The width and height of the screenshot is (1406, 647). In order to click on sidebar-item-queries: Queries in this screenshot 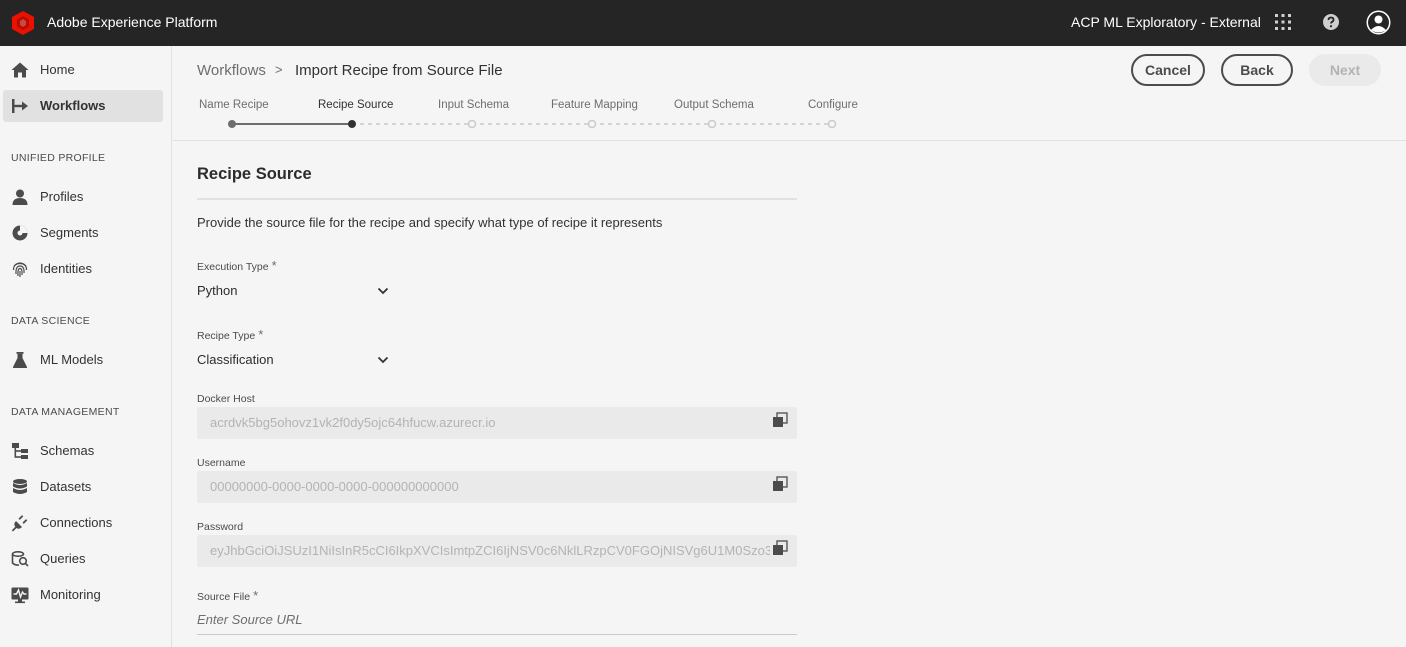, I will do `click(83, 559)`.